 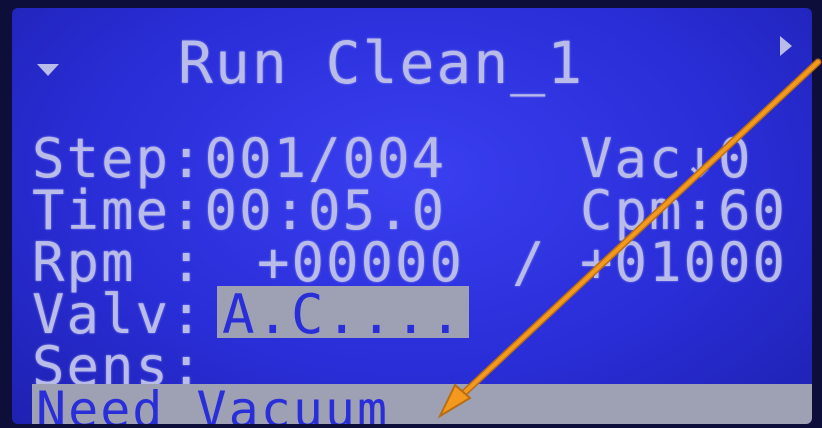 I want to click on cpm-readout: Cpm:60, so click(x=684, y=210).